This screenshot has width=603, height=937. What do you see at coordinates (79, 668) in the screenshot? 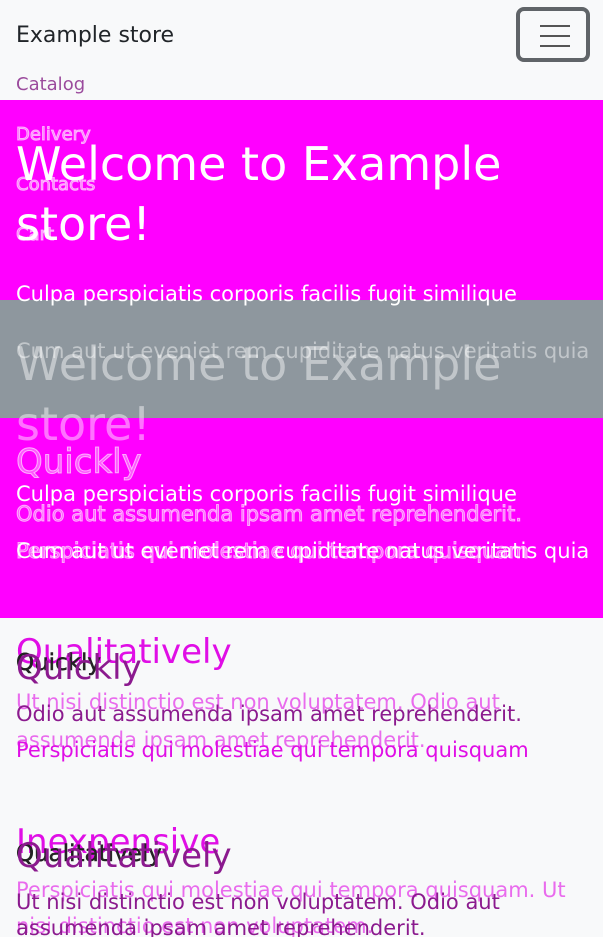
I see `feature-title-quickly: Quickly` at bounding box center [79, 668].